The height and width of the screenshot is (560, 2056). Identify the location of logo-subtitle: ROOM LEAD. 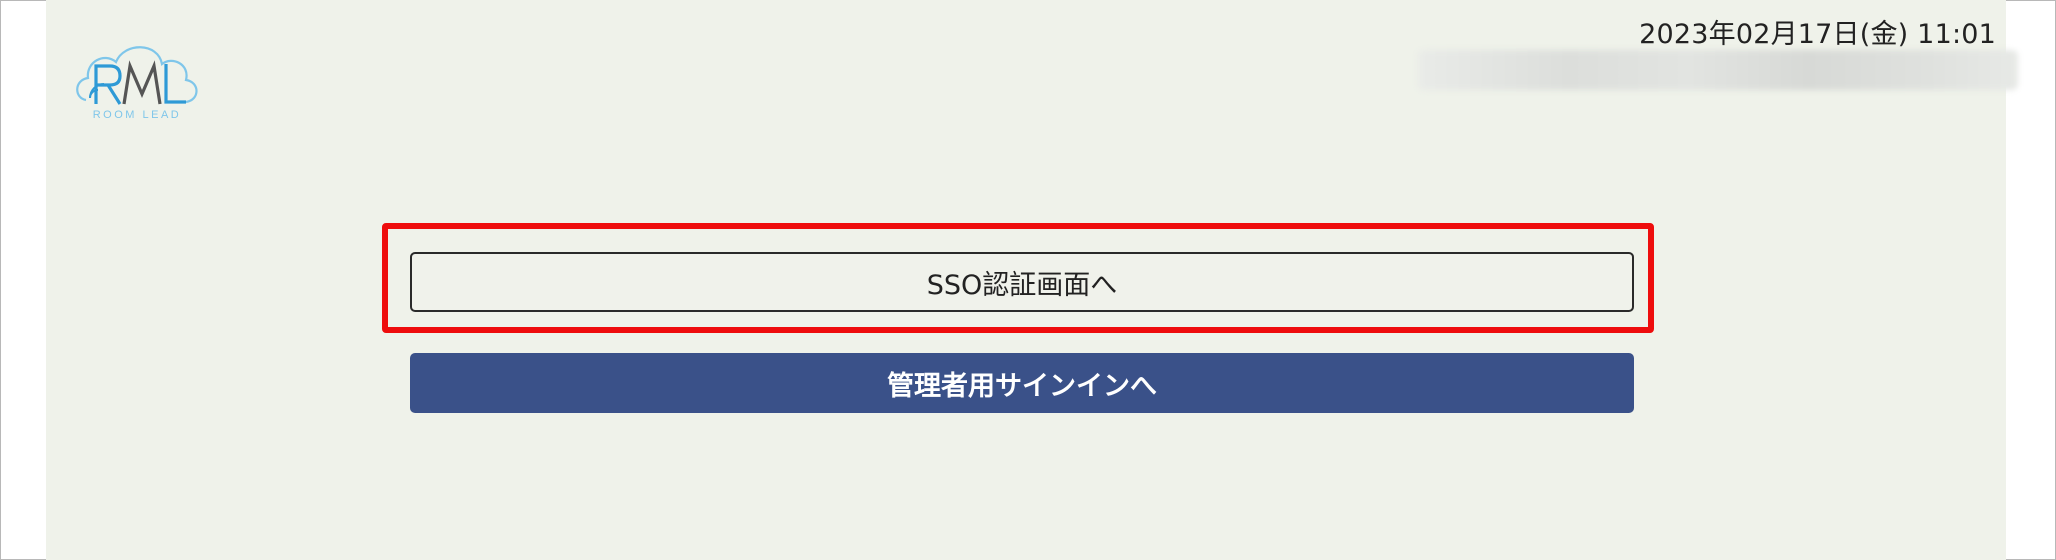
(137, 114).